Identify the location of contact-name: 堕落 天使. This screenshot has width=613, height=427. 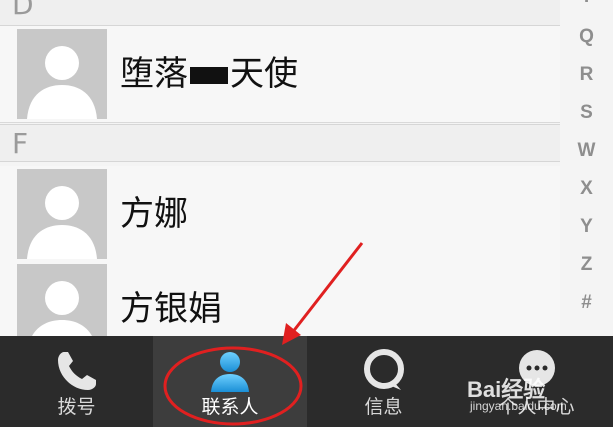
(209, 74).